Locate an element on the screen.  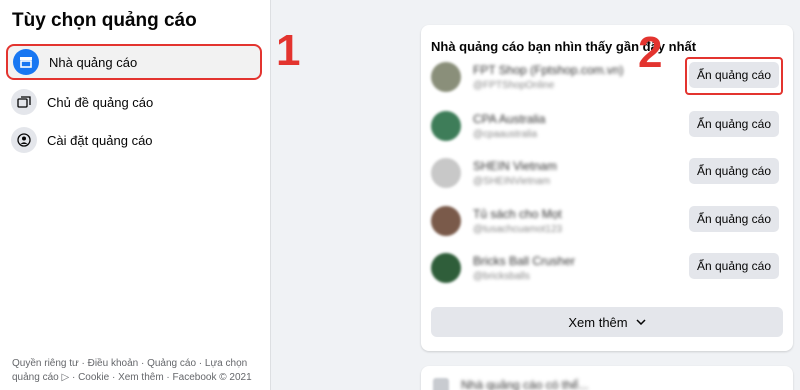
section-icon is located at coordinates (441, 384).